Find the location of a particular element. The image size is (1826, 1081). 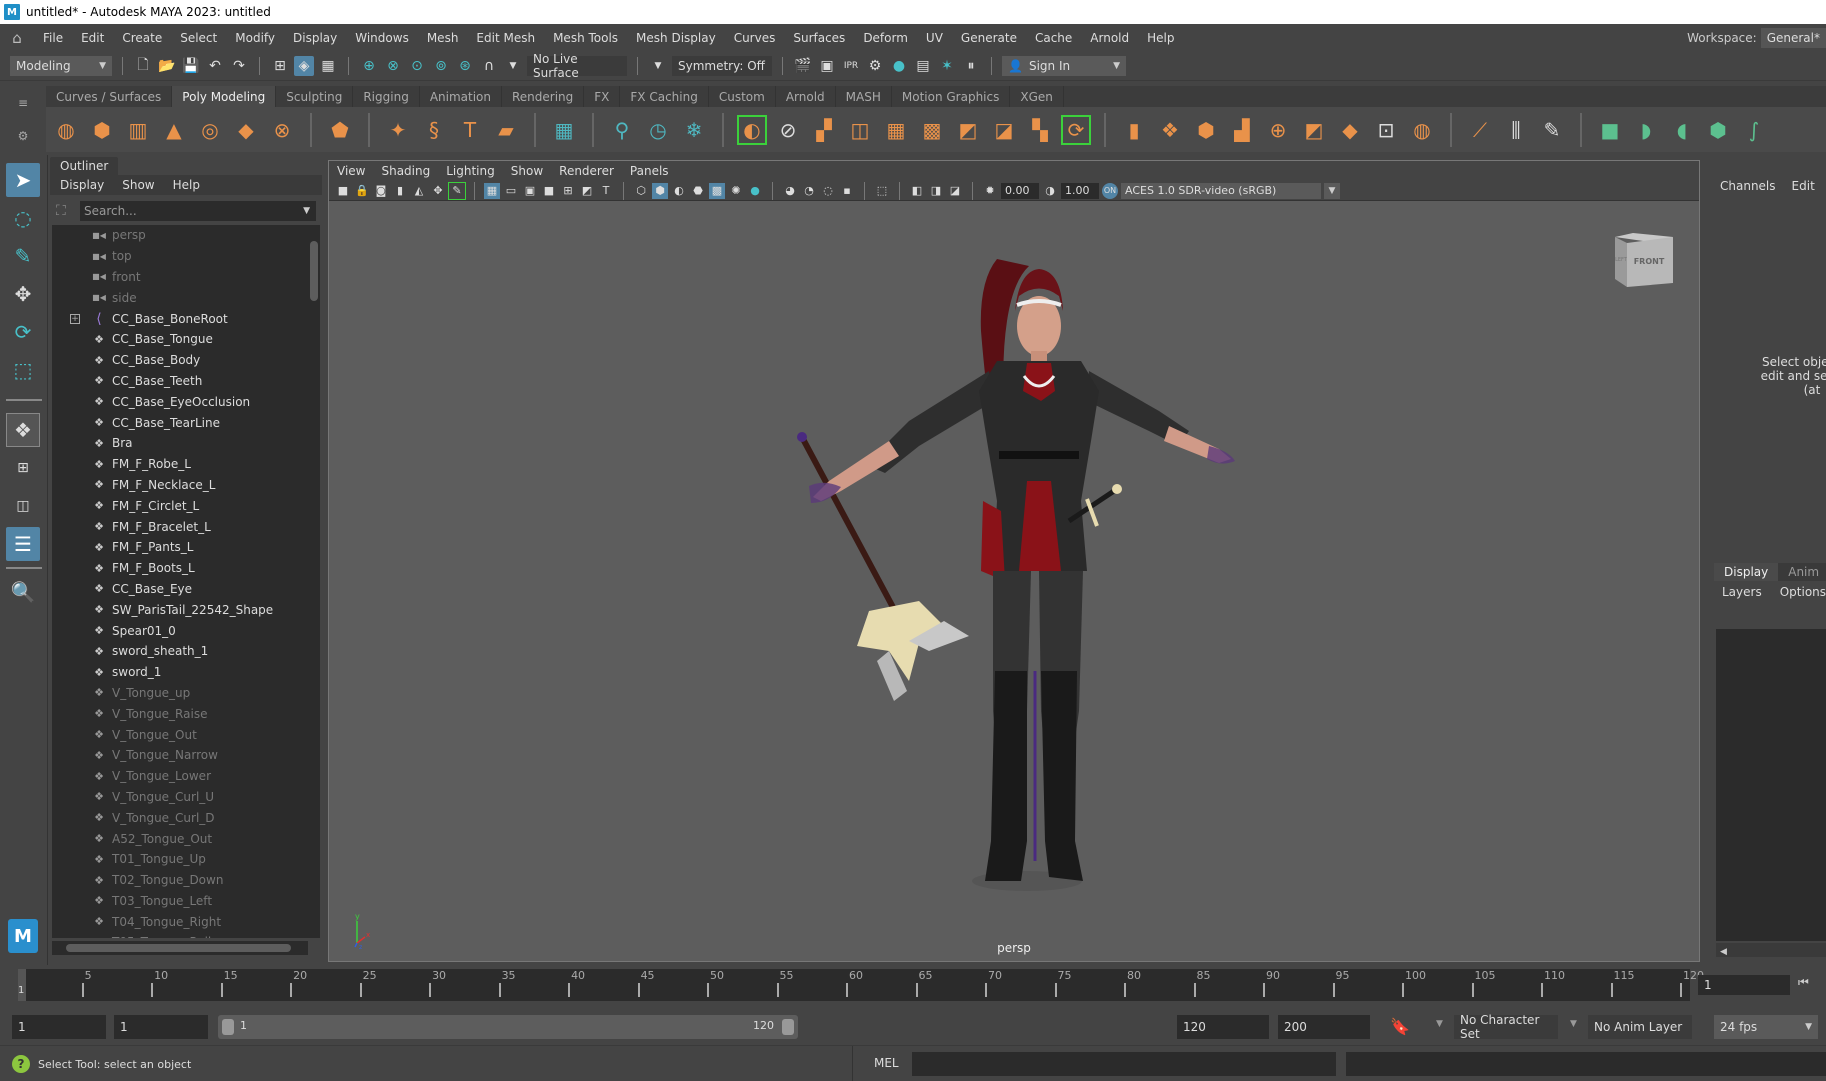

menu-modify: Modify is located at coordinates (255, 38).